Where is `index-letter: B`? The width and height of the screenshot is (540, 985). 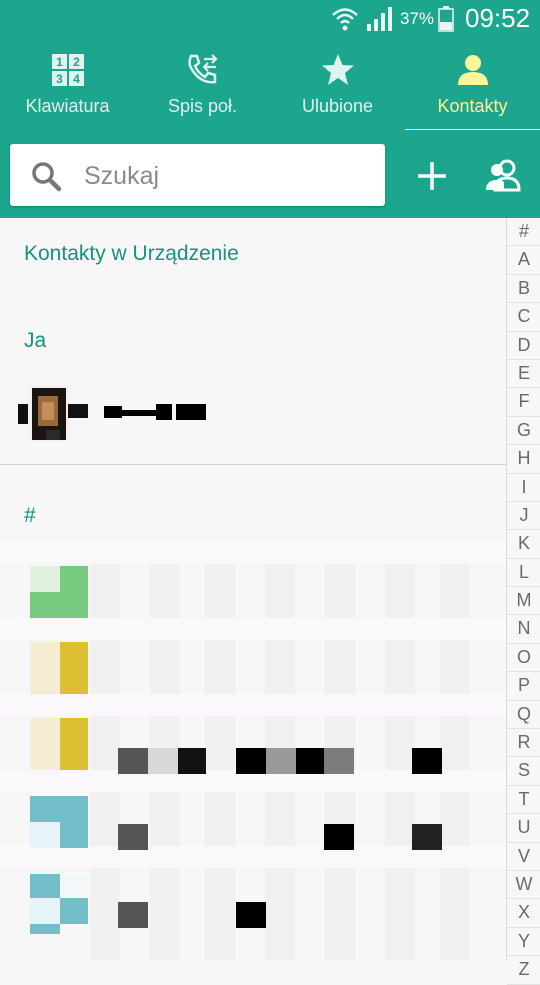 index-letter: B is located at coordinates (523, 289).